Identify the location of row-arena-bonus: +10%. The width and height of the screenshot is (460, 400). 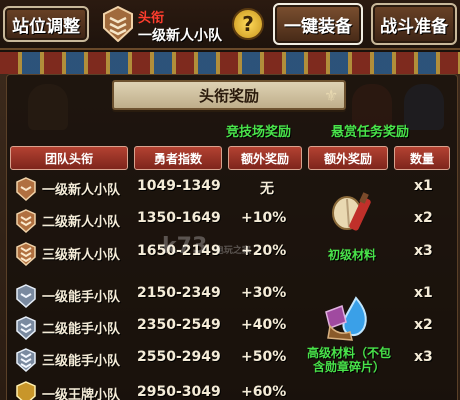
(264, 218).